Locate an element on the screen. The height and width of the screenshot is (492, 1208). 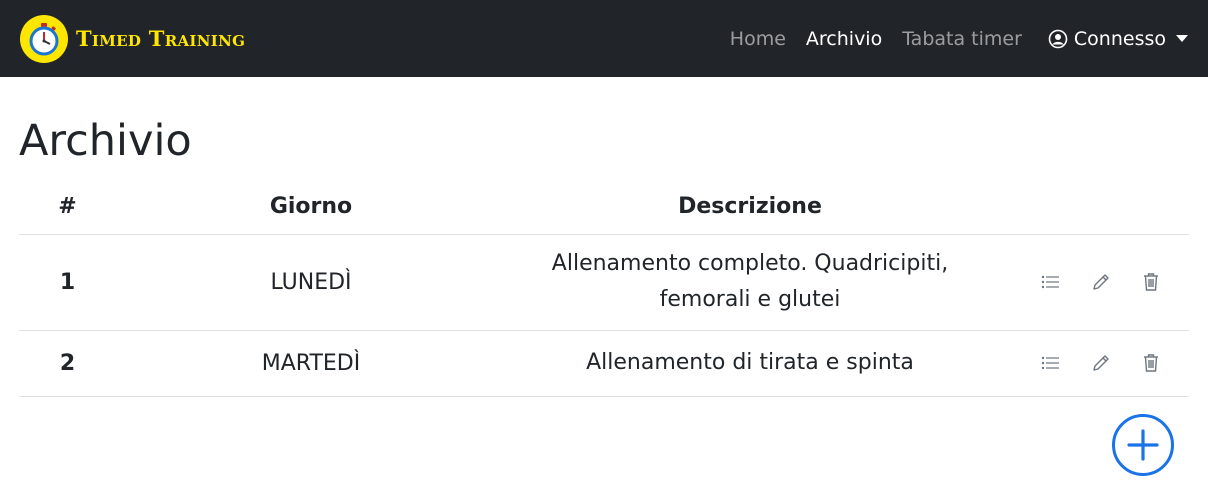
brand: Timed Training is located at coordinates (133, 38).